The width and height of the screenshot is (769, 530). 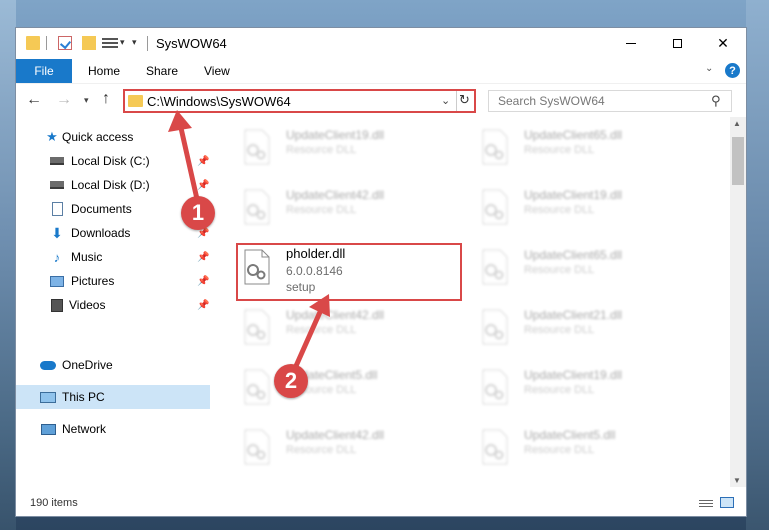 What do you see at coordinates (113, 161) in the screenshot?
I see `sidebar-item-local-disk-c: Local Disk (C:) 📌` at bounding box center [113, 161].